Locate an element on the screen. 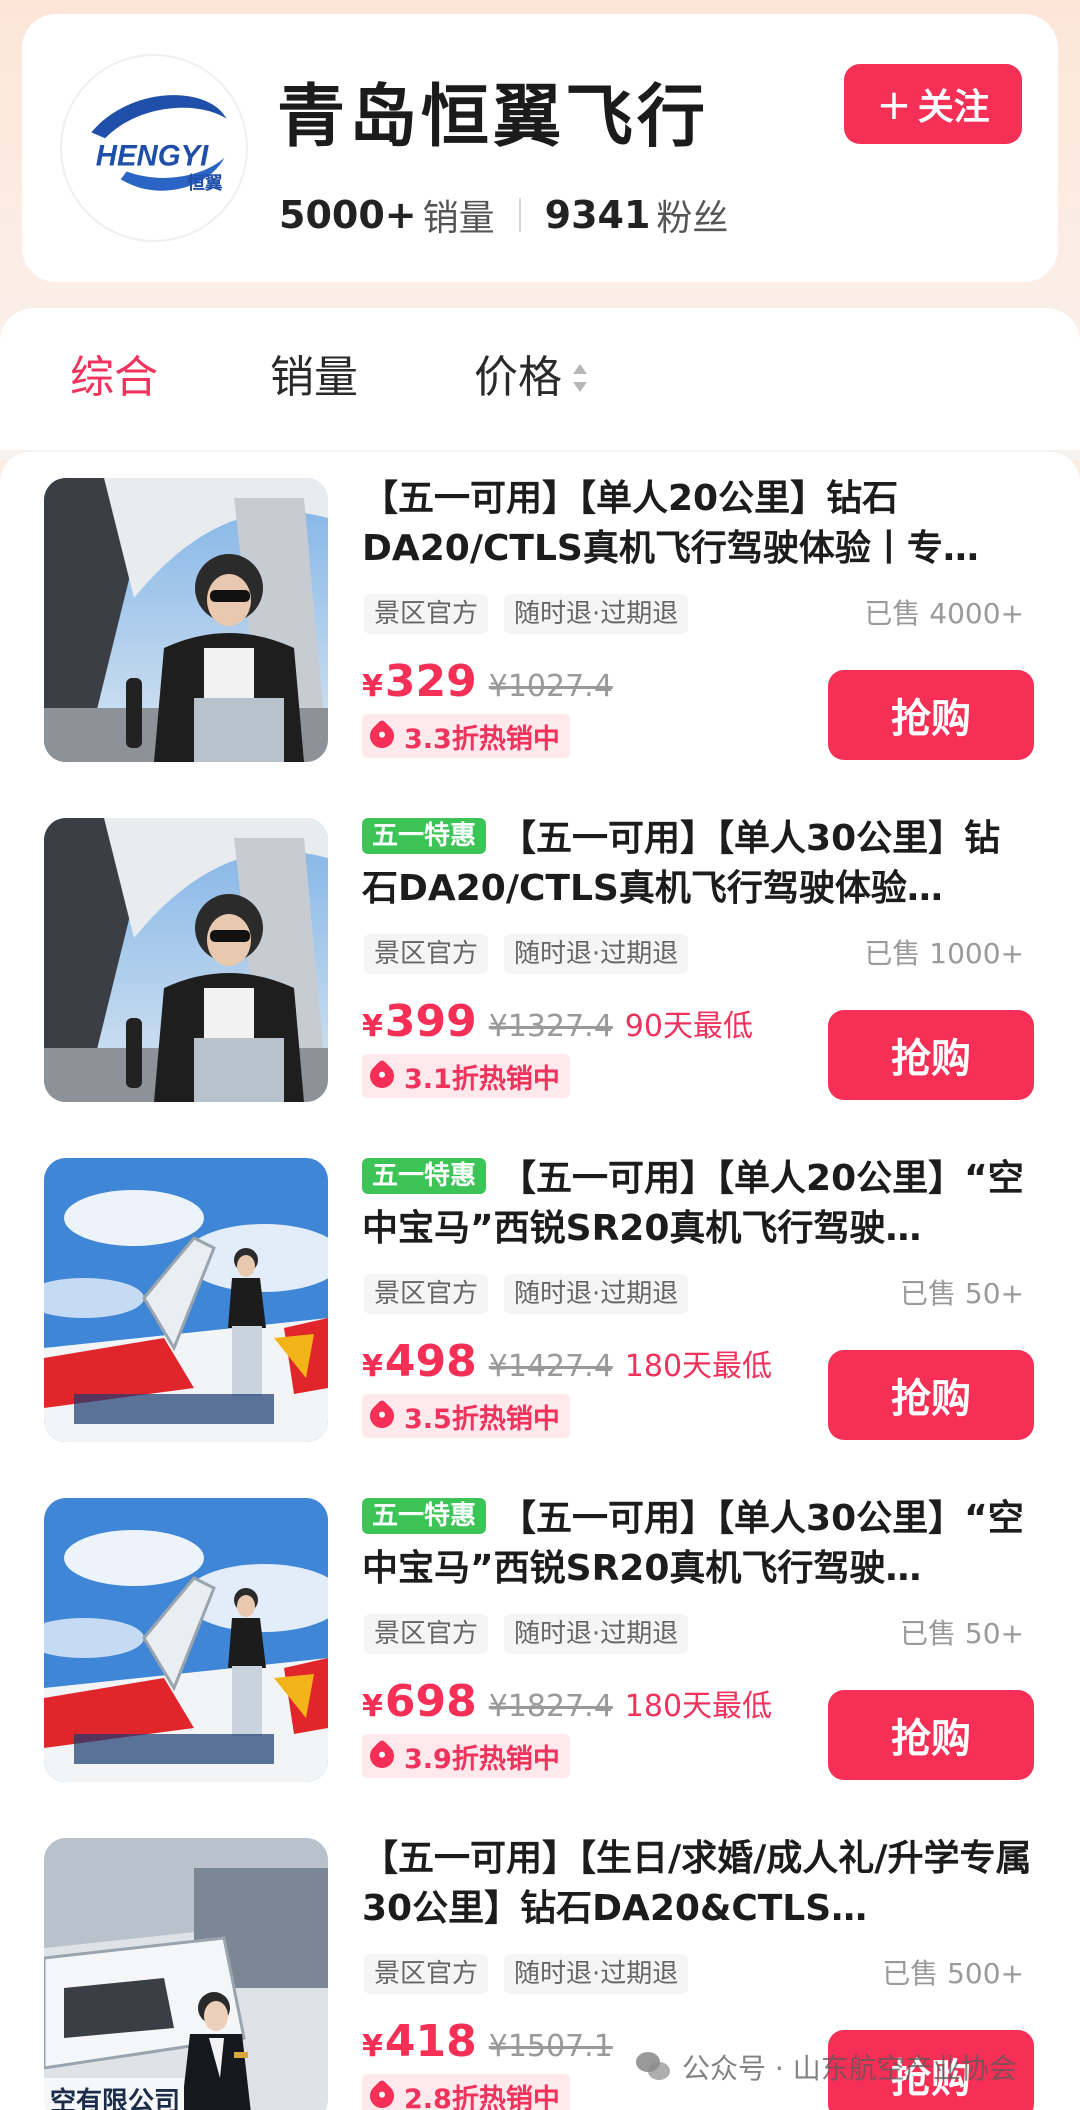  sort-tab-sales: 销量 is located at coordinates (314, 378).